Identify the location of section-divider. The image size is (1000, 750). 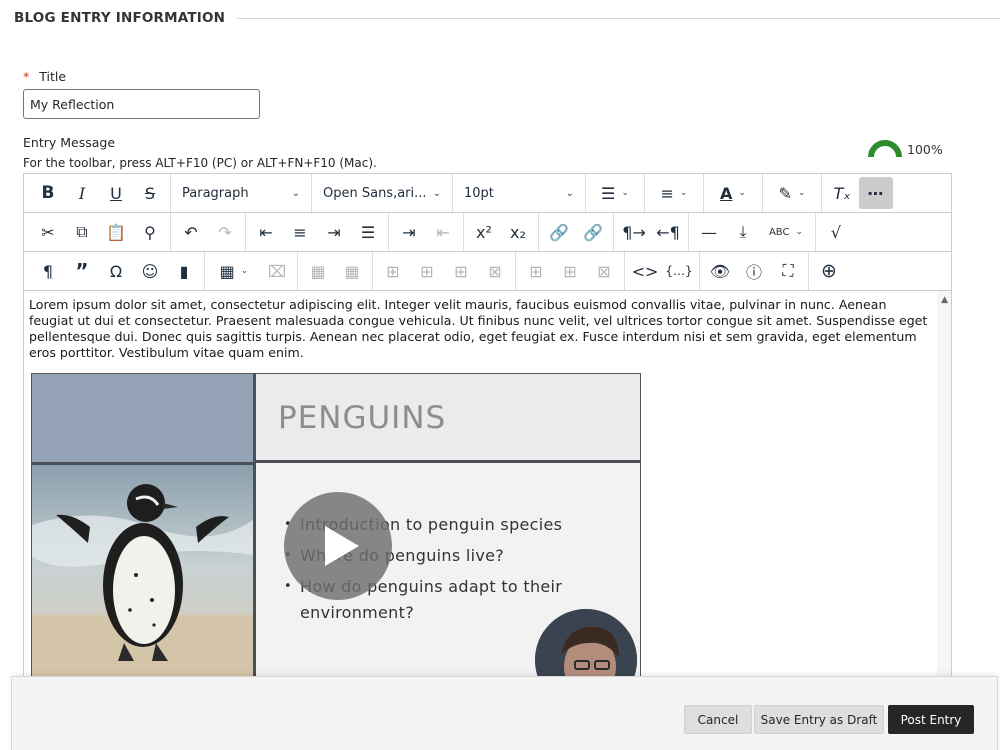
(618, 18).